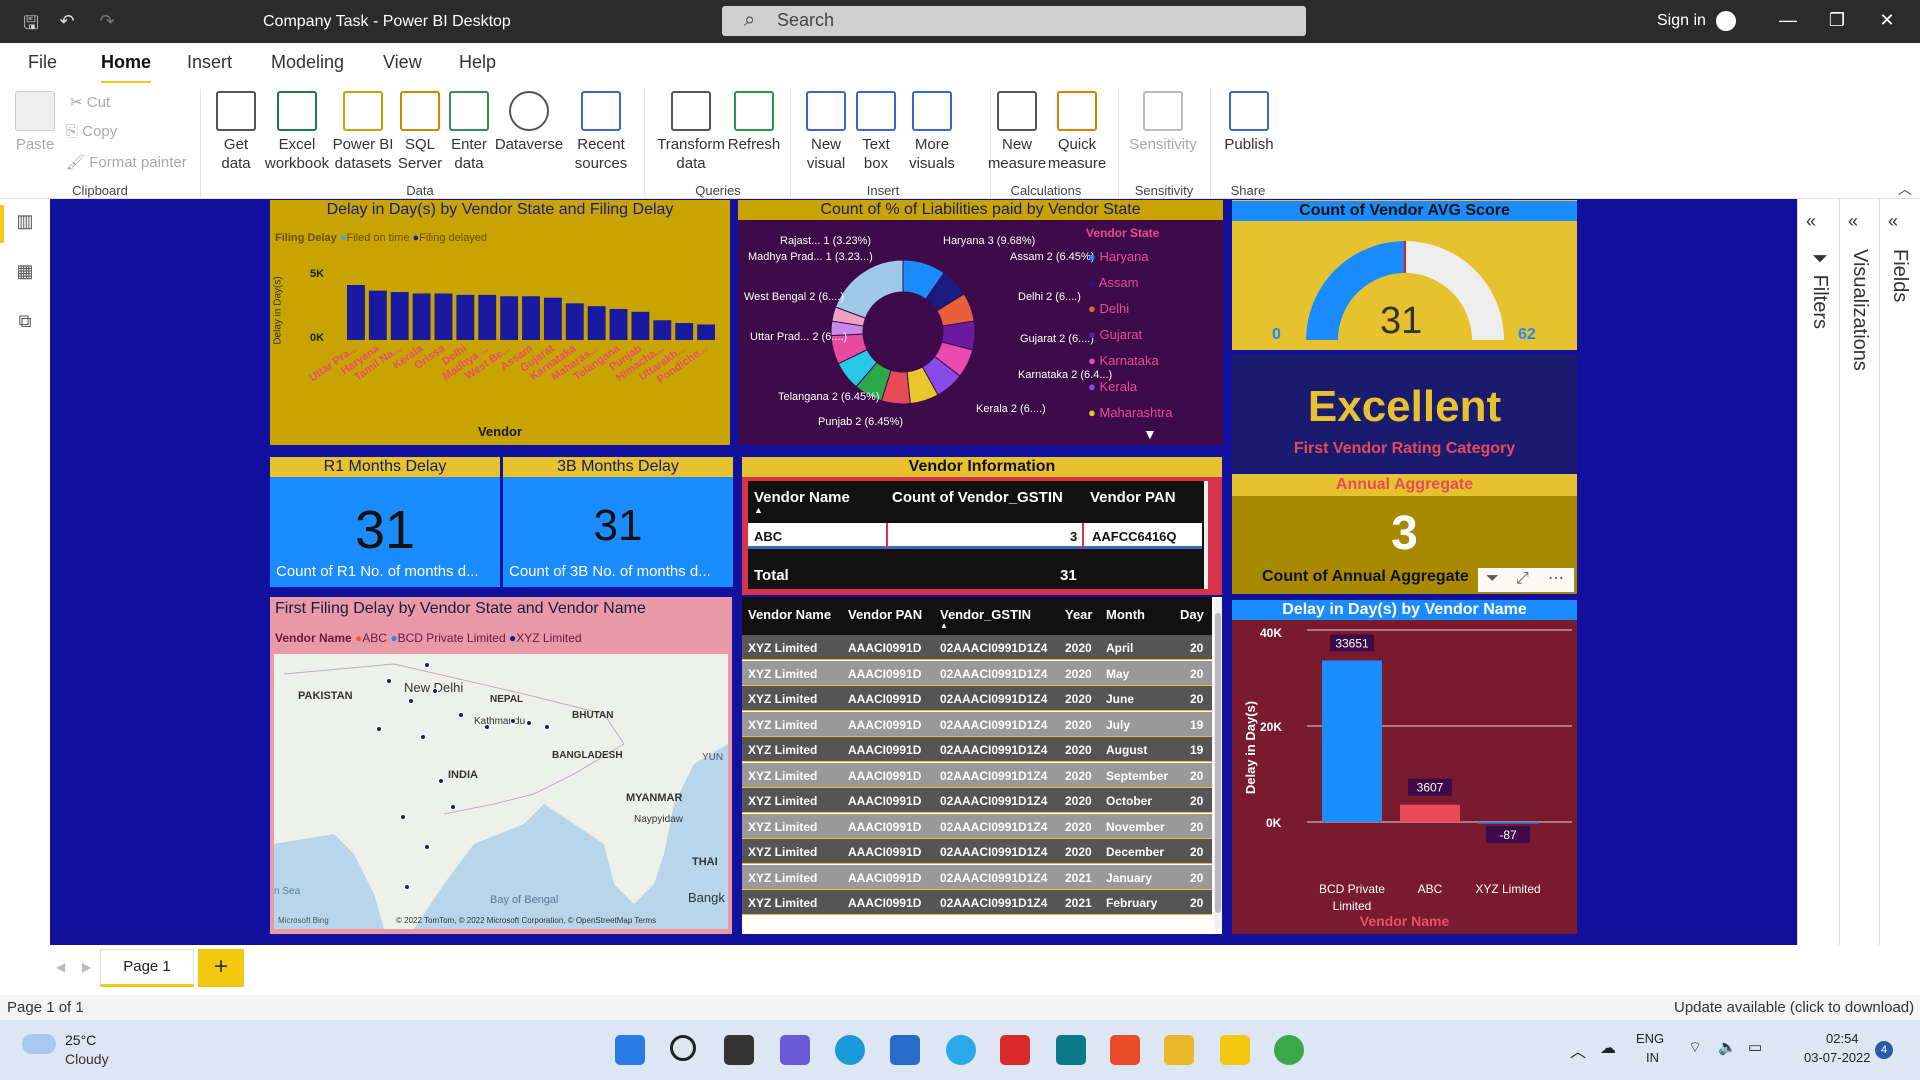  What do you see at coordinates (1522, 579) in the screenshot?
I see `focus-mode-icon: ⤢` at bounding box center [1522, 579].